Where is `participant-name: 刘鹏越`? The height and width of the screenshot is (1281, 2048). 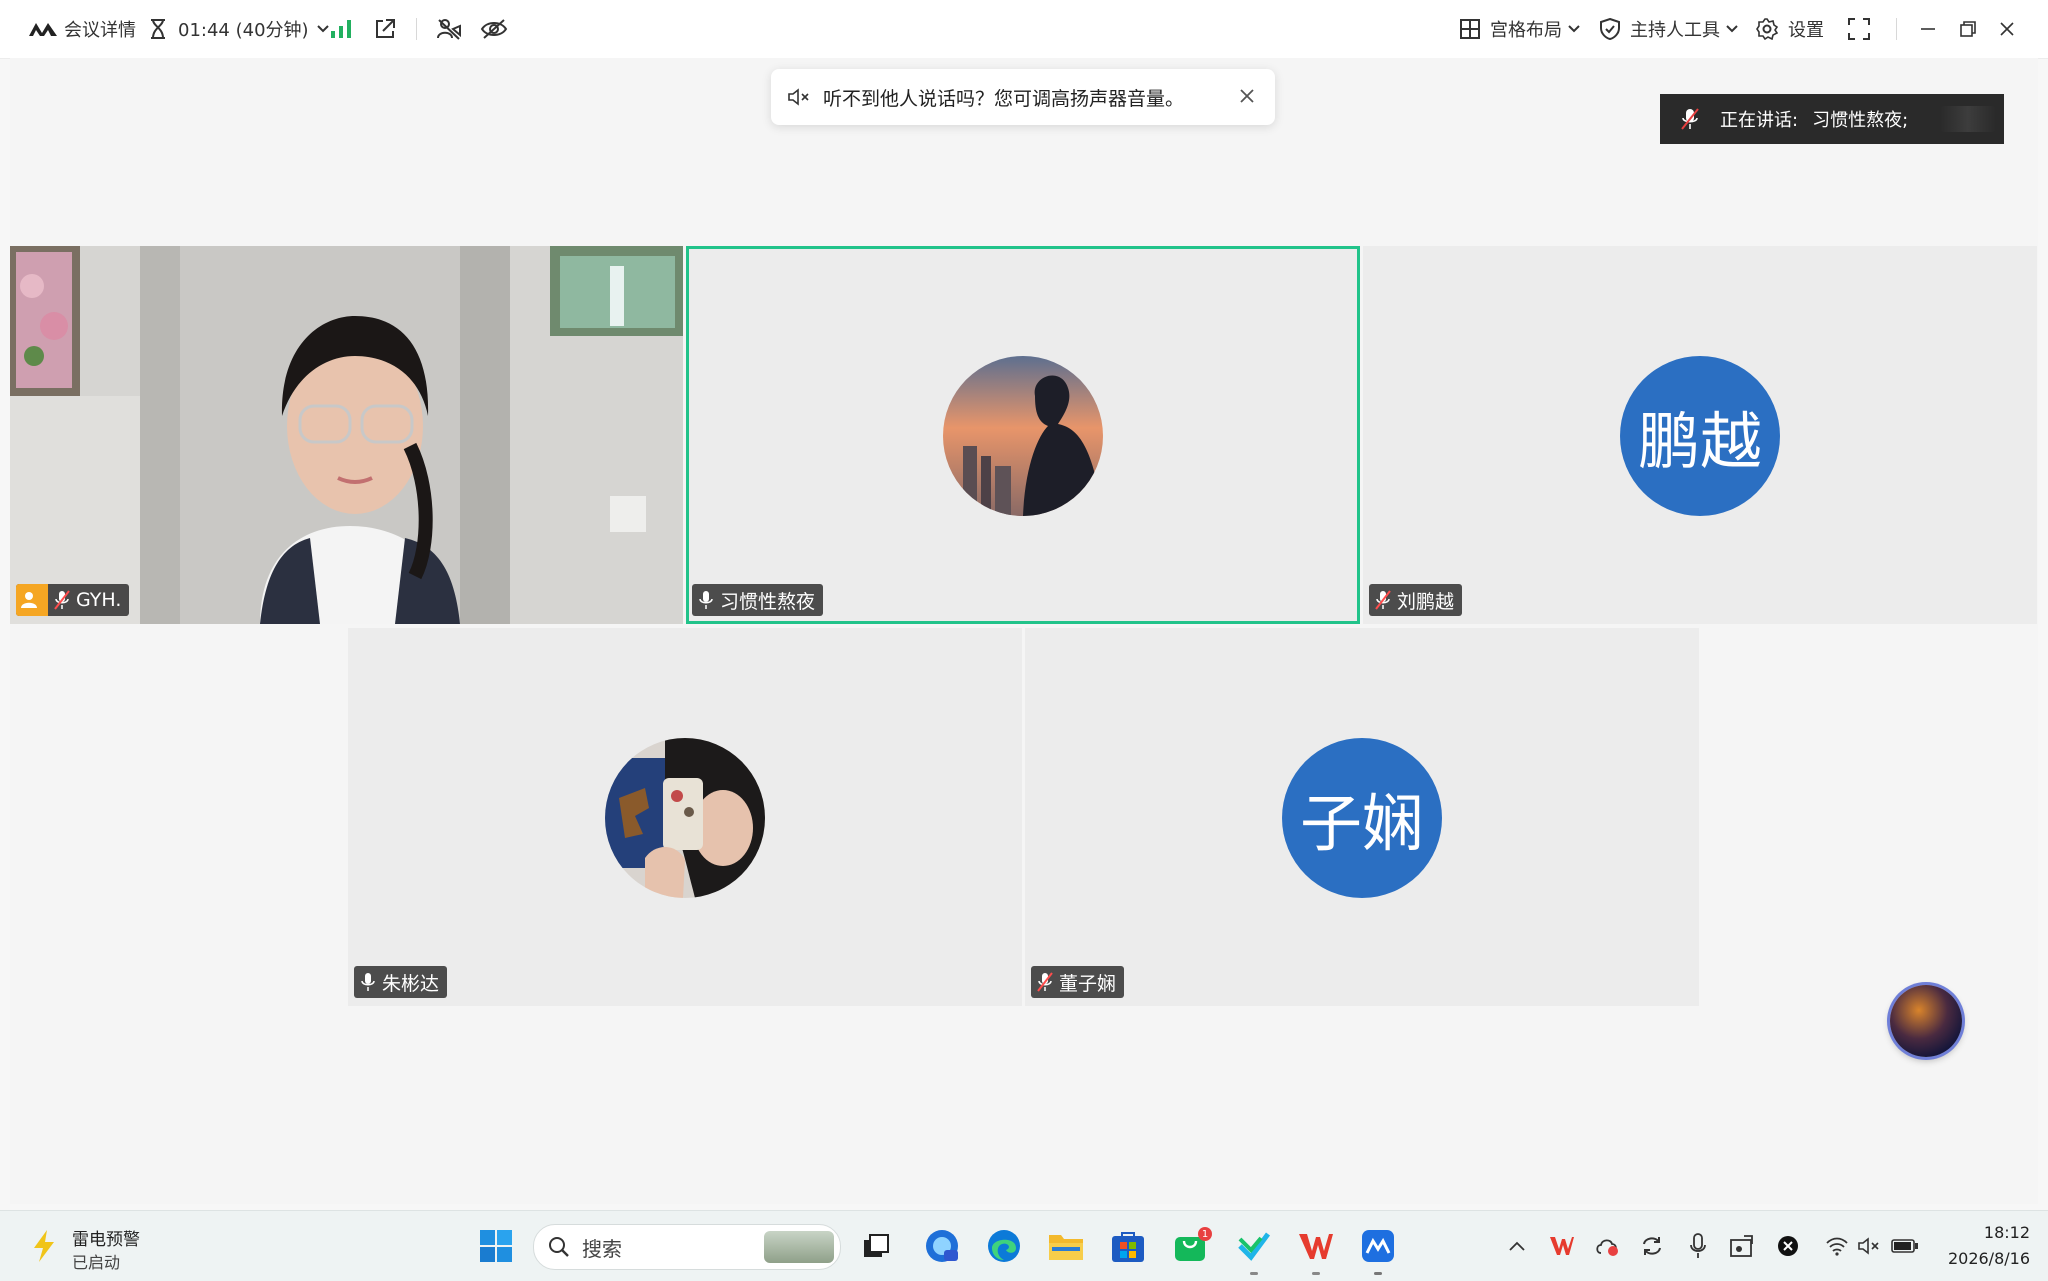 participant-name: 刘鹏越 is located at coordinates (1426, 601).